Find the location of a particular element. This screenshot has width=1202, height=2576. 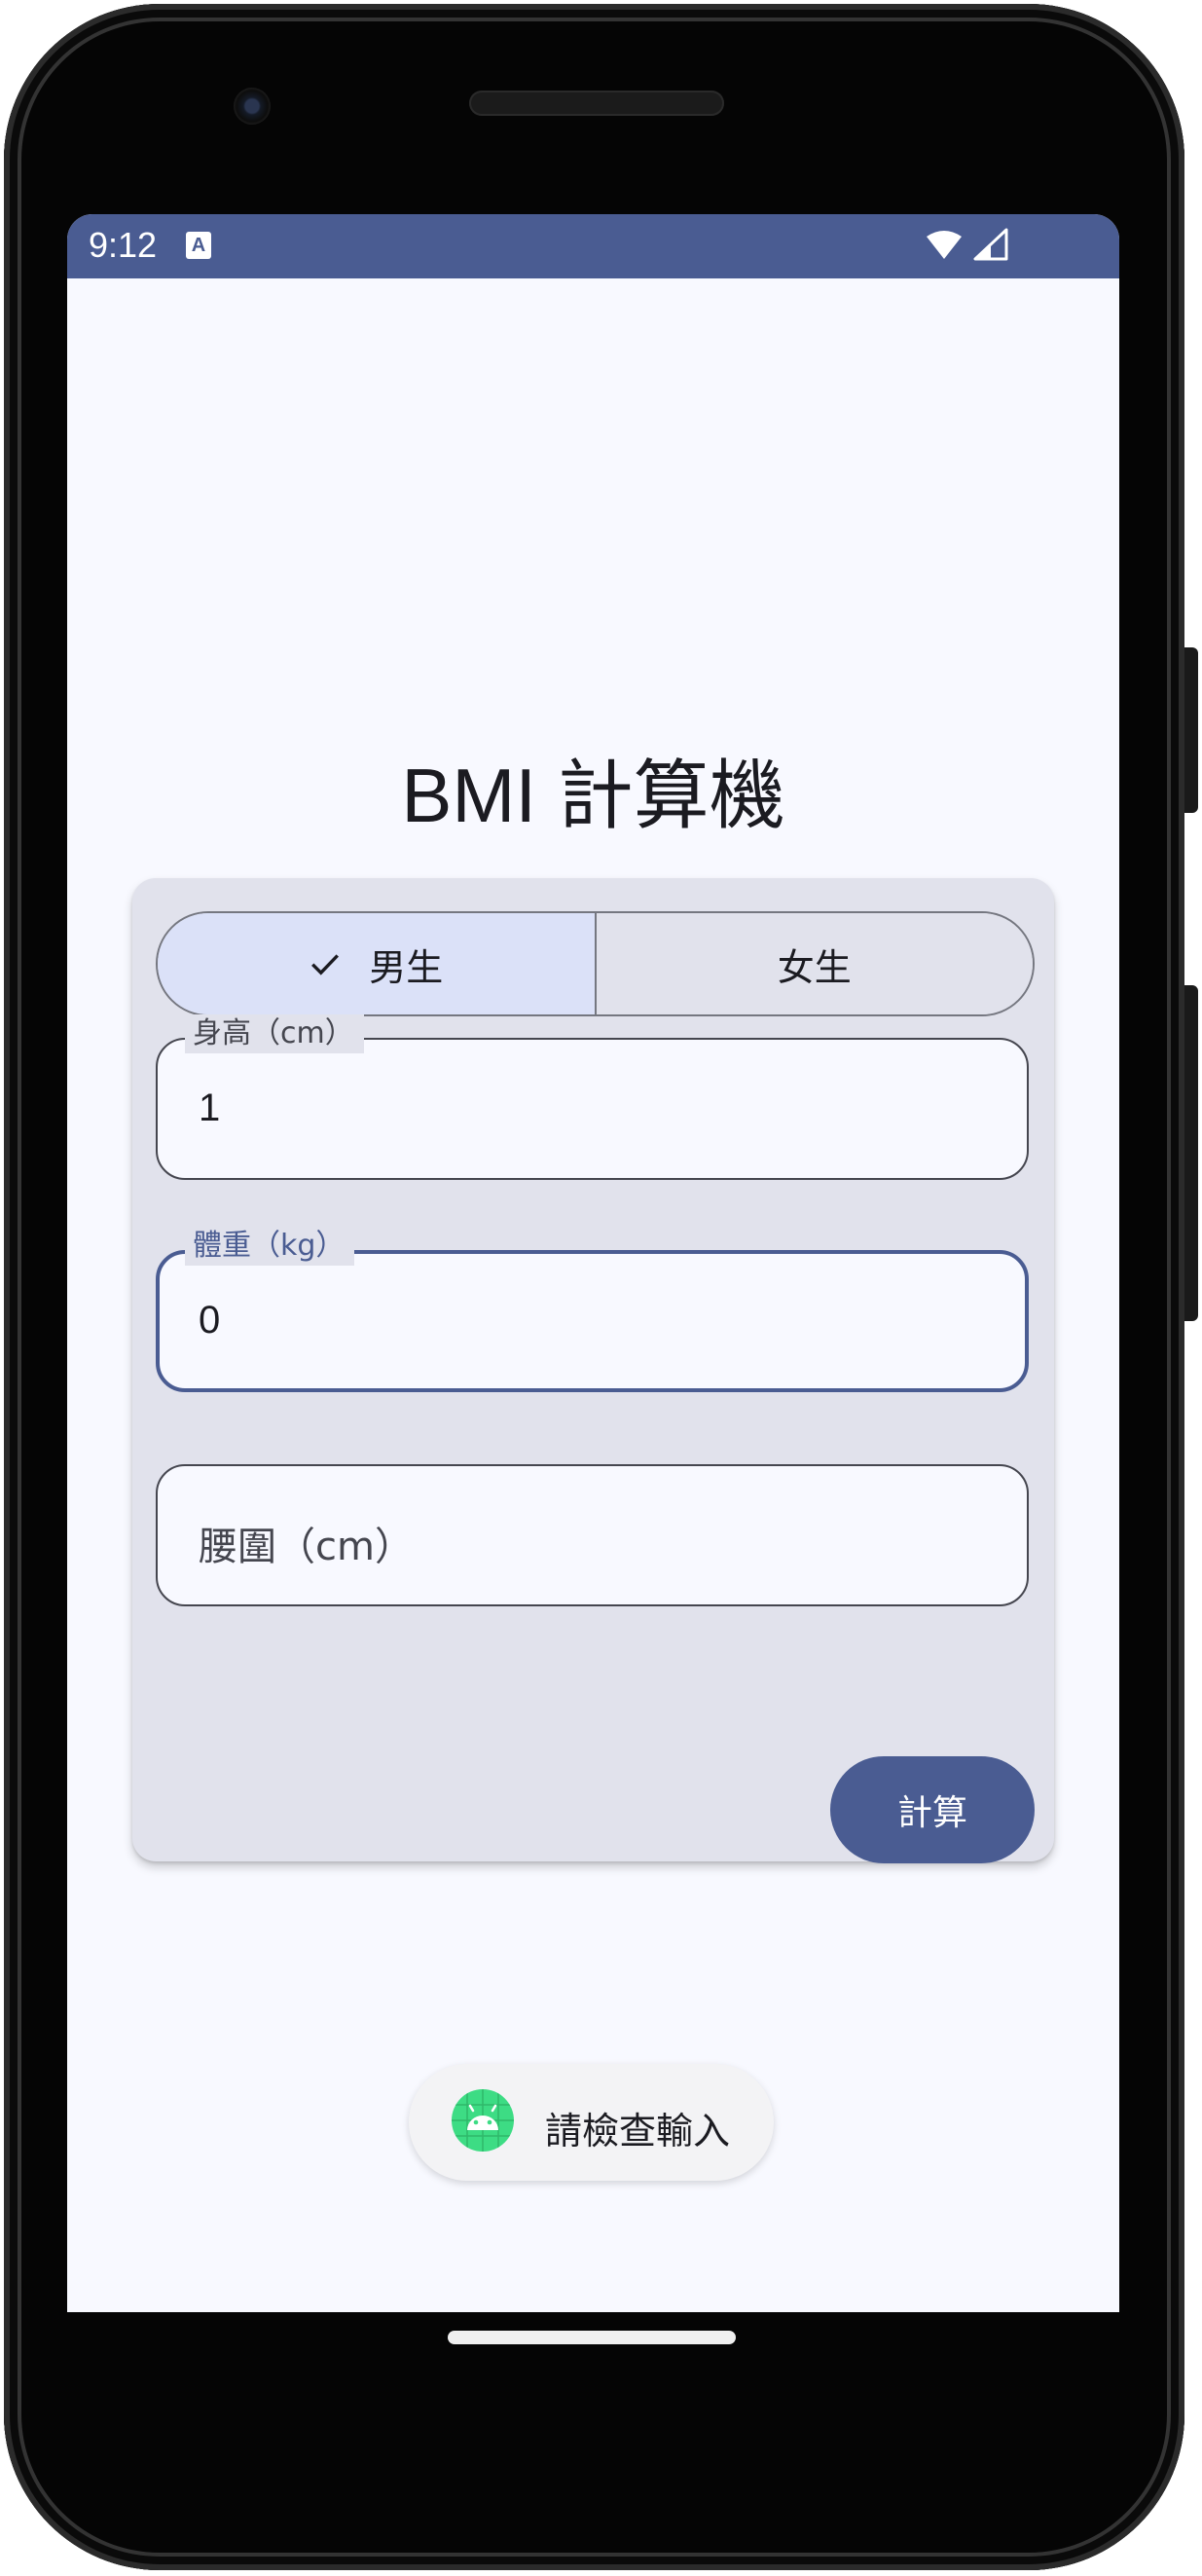

gender-segmented-control: 男生 女生 is located at coordinates (595, 963).